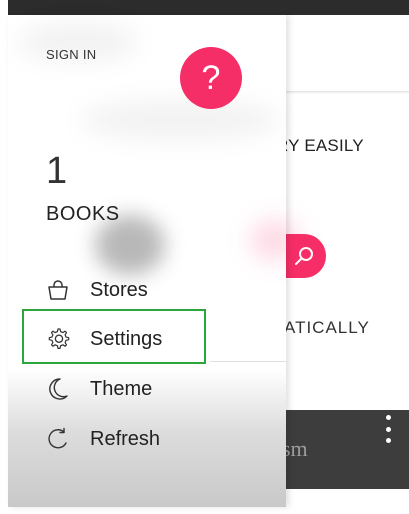  Describe the element at coordinates (388, 429) in the screenshot. I see `overflow-menu-icon` at that location.